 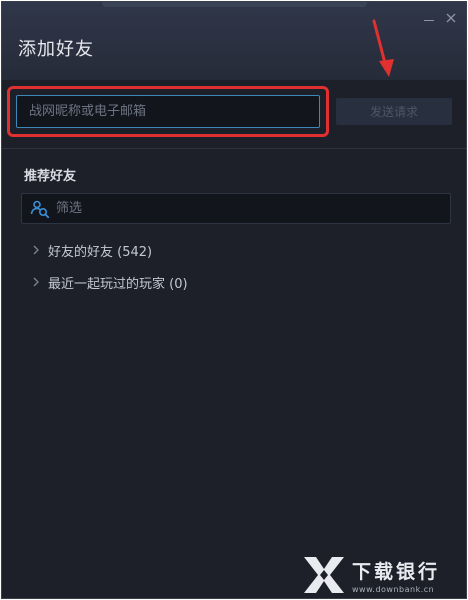 I want to click on group-recently-played: 最近一起玩过的玩家 (0), so click(x=110, y=282).